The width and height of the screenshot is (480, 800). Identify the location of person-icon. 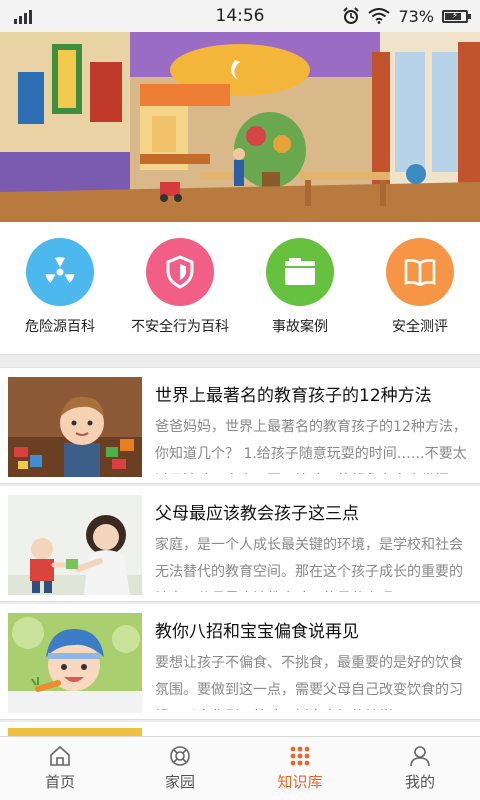
(420, 756).